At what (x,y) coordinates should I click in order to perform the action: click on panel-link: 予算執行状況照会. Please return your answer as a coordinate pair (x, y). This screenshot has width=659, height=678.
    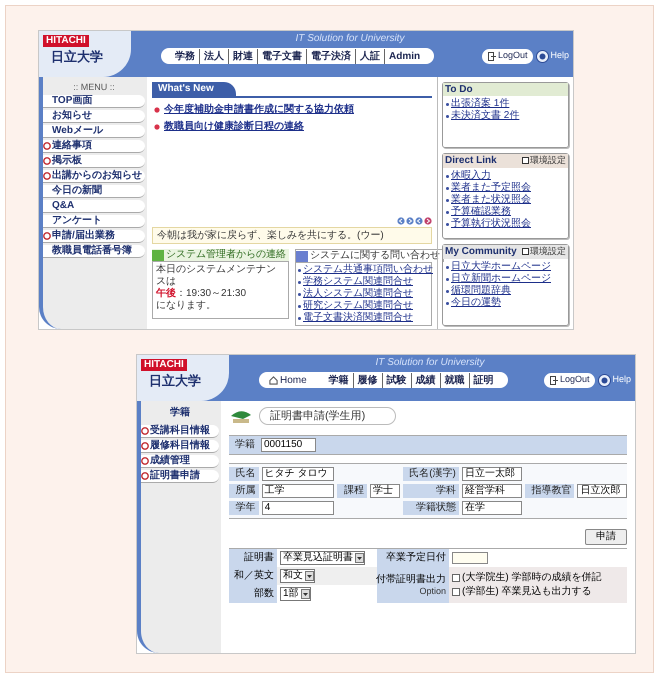
    Looking at the image, I should click on (491, 224).